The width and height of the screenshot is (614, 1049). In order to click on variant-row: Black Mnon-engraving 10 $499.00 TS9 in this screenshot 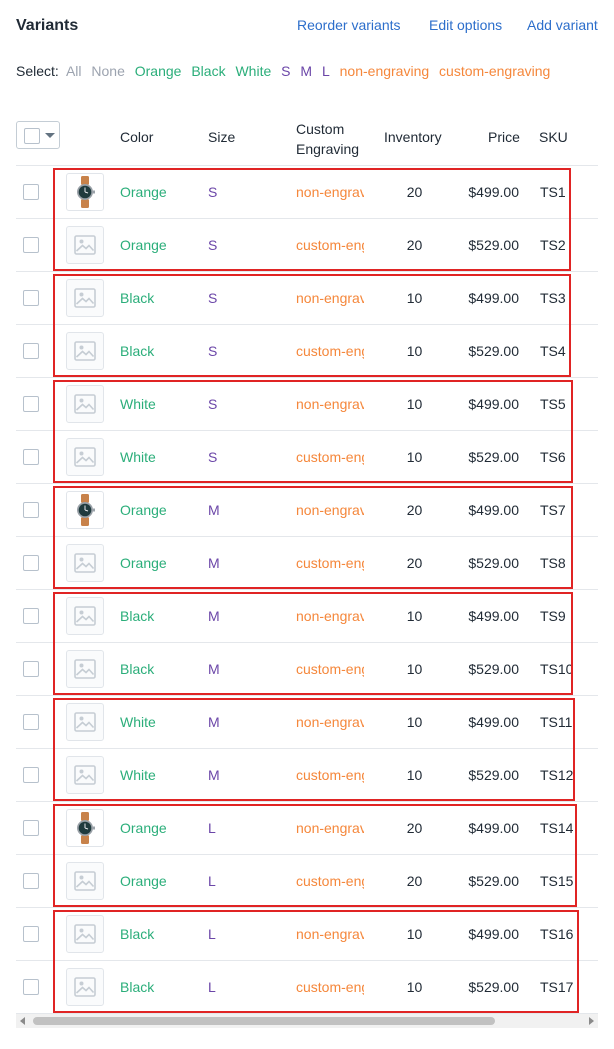, I will do `click(307, 616)`.